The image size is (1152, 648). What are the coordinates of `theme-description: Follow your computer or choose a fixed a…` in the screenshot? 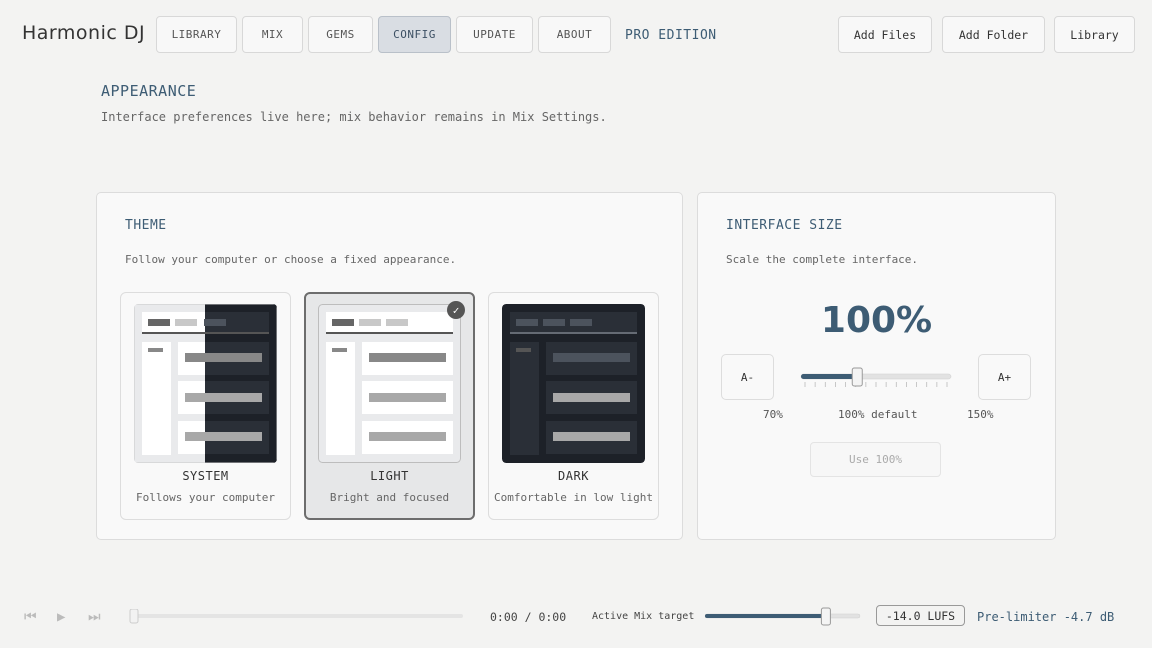 It's located at (291, 259).